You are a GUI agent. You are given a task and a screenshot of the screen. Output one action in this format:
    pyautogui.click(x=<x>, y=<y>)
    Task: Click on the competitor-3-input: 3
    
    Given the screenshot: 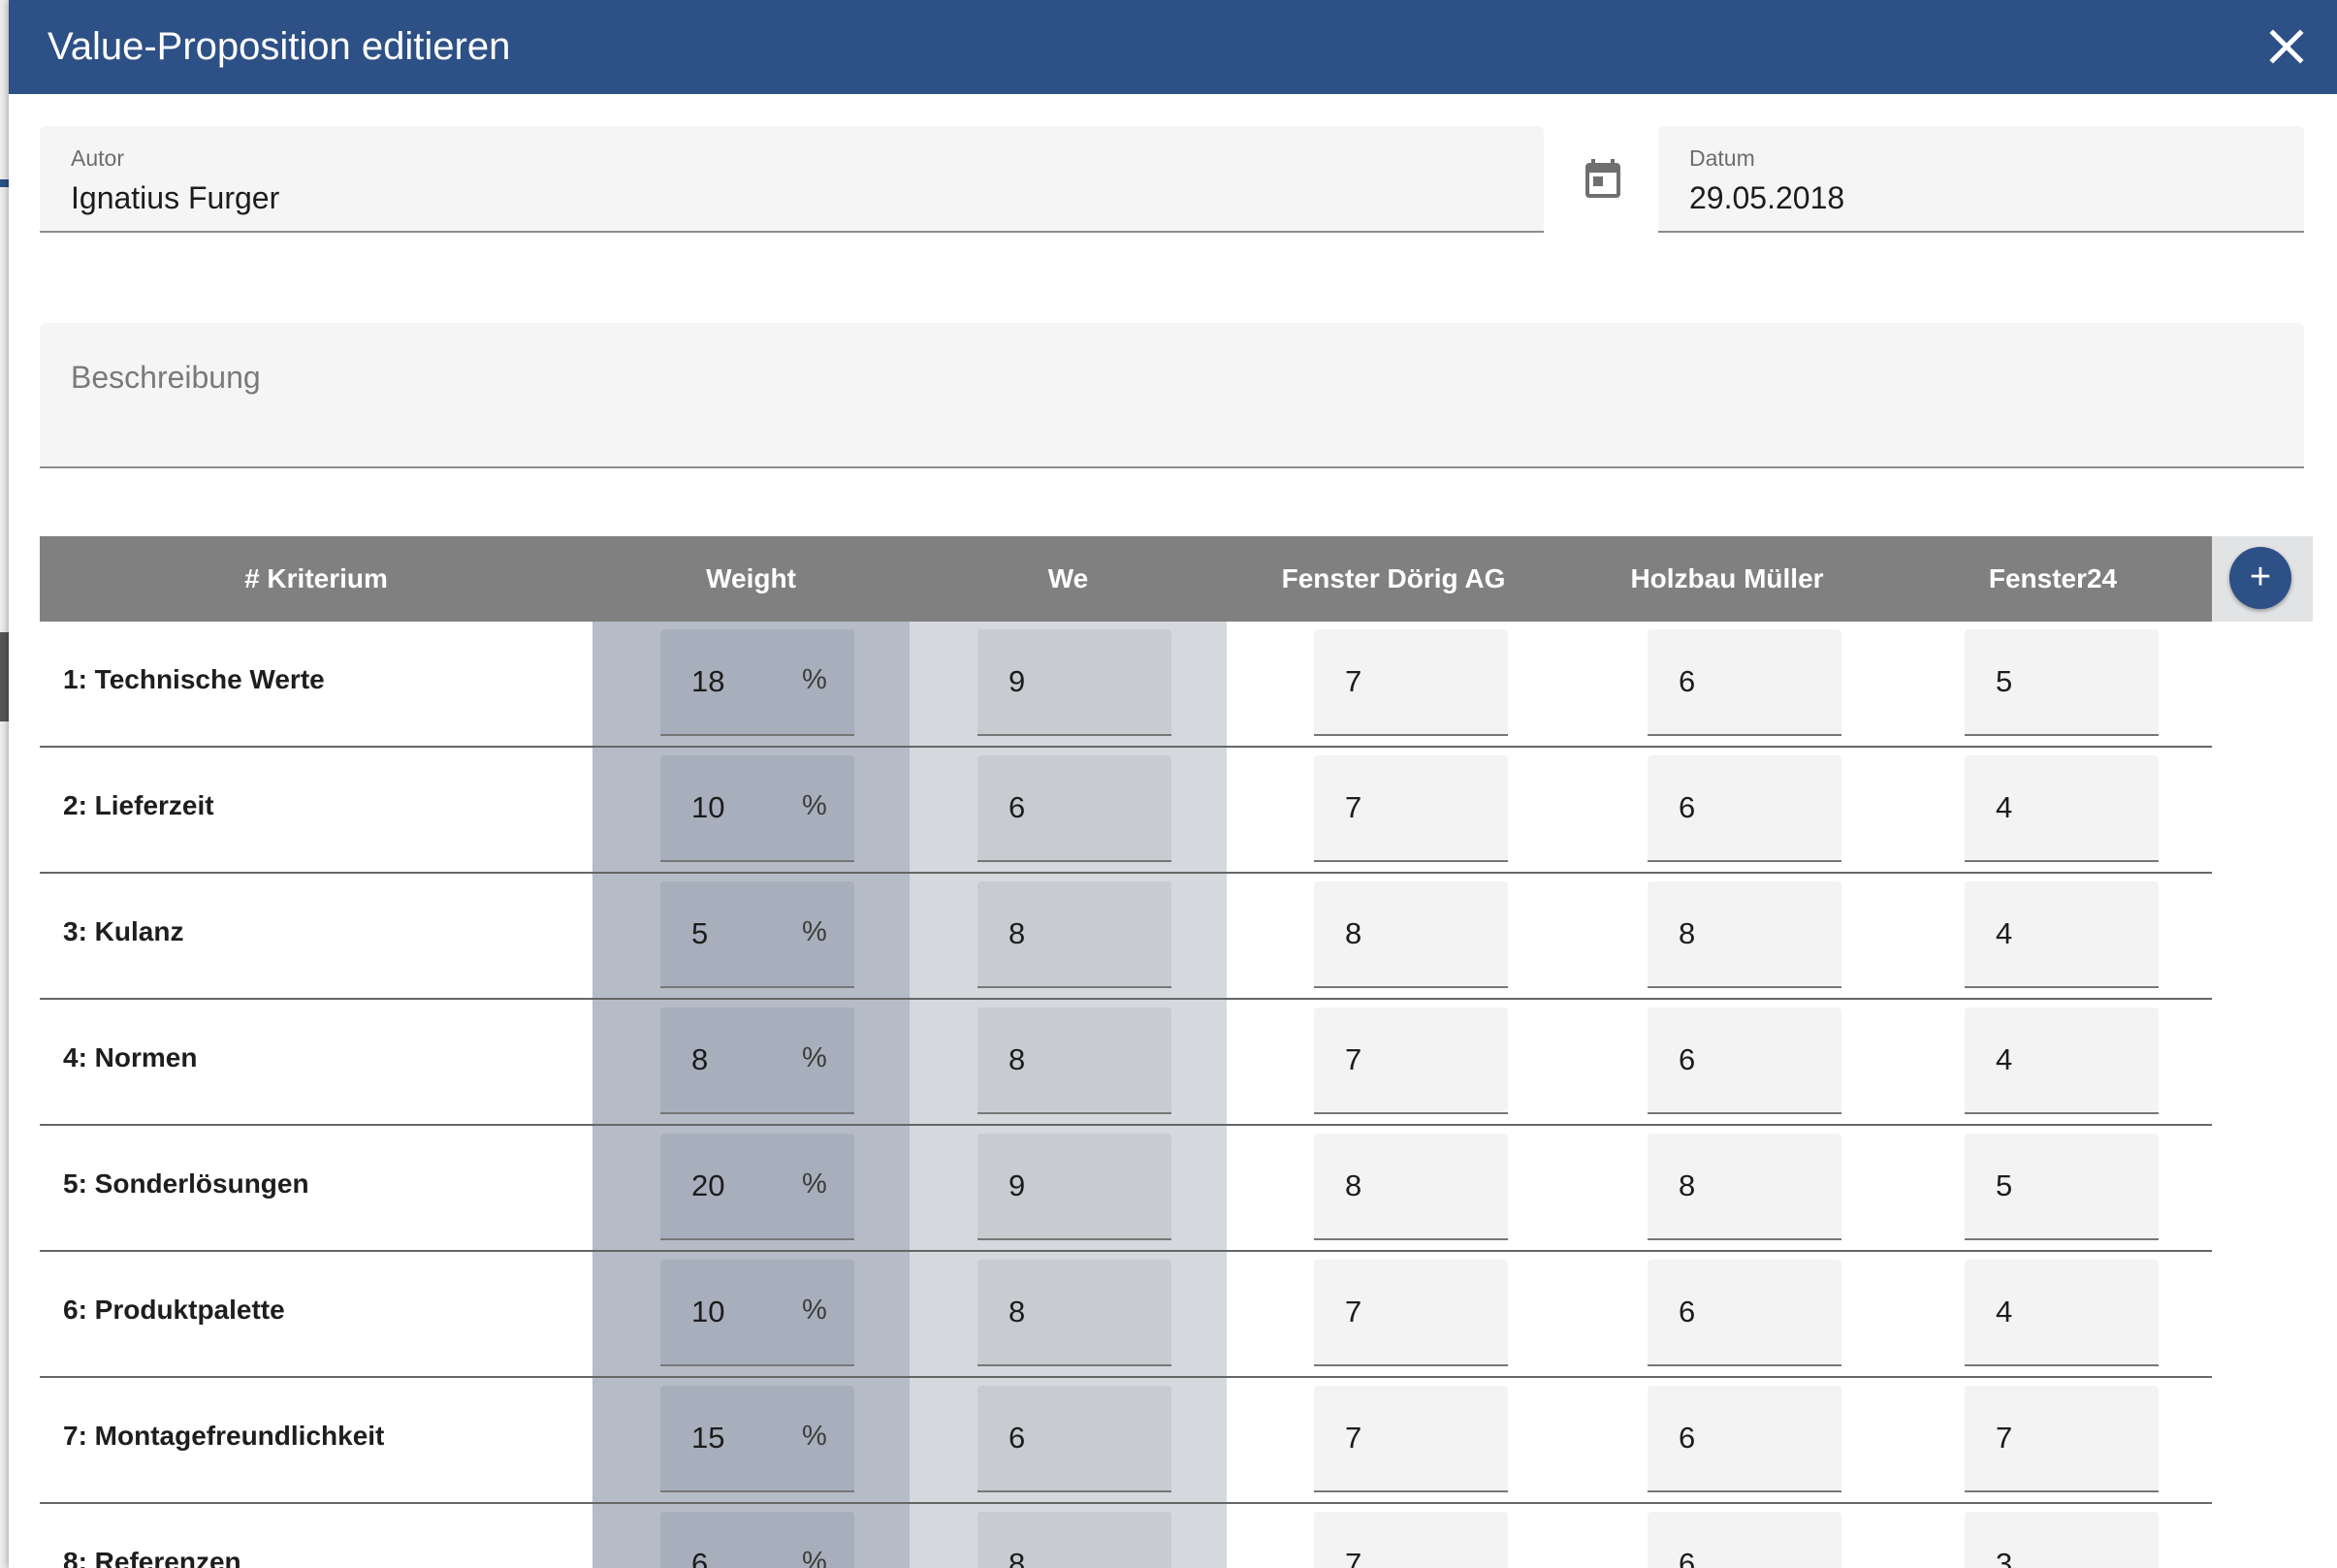 What is the action you would take?
    pyautogui.click(x=2062, y=1540)
    